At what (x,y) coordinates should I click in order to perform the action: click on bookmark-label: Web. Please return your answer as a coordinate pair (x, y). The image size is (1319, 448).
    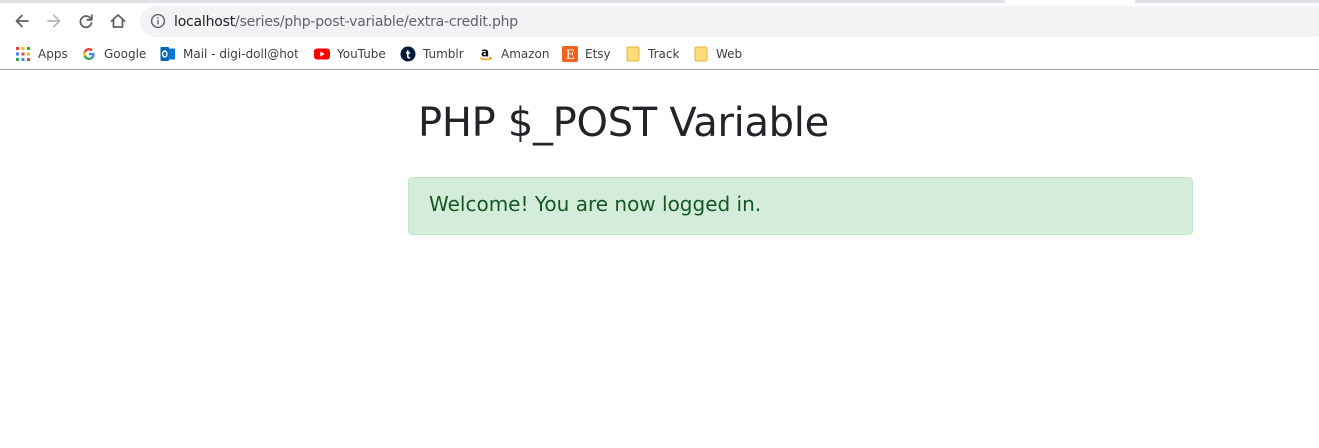
    Looking at the image, I should click on (729, 54).